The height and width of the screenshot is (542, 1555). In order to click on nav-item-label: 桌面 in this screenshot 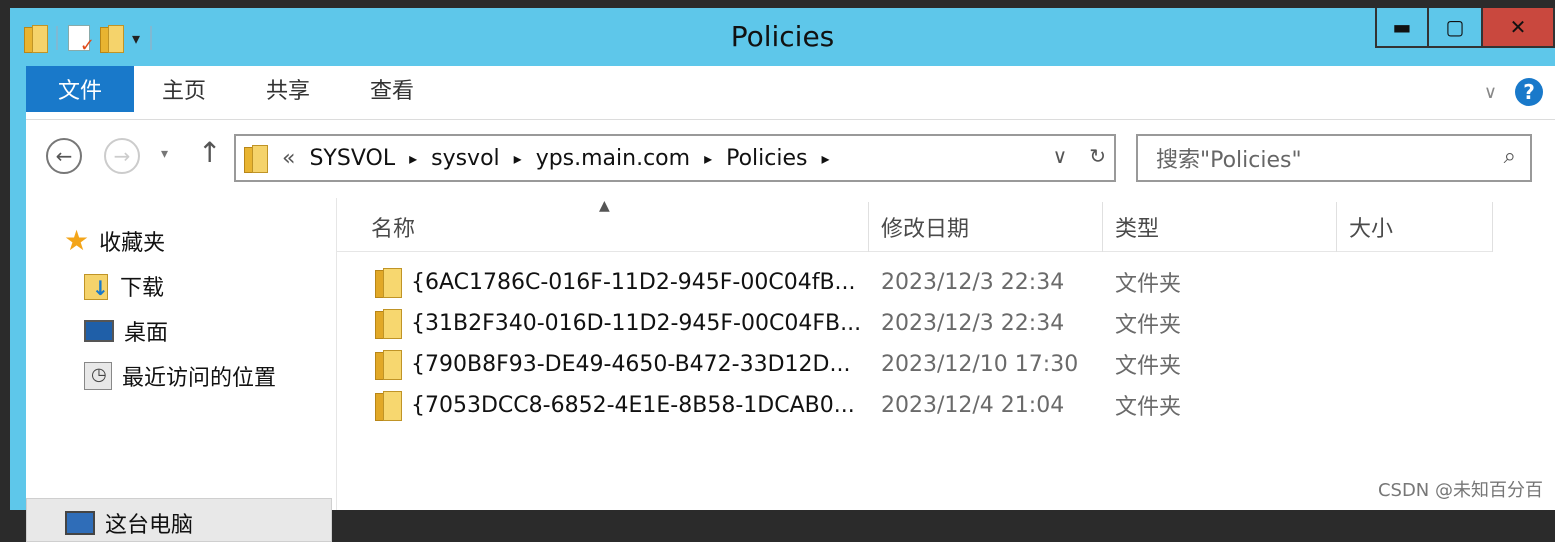, I will do `click(146, 333)`.